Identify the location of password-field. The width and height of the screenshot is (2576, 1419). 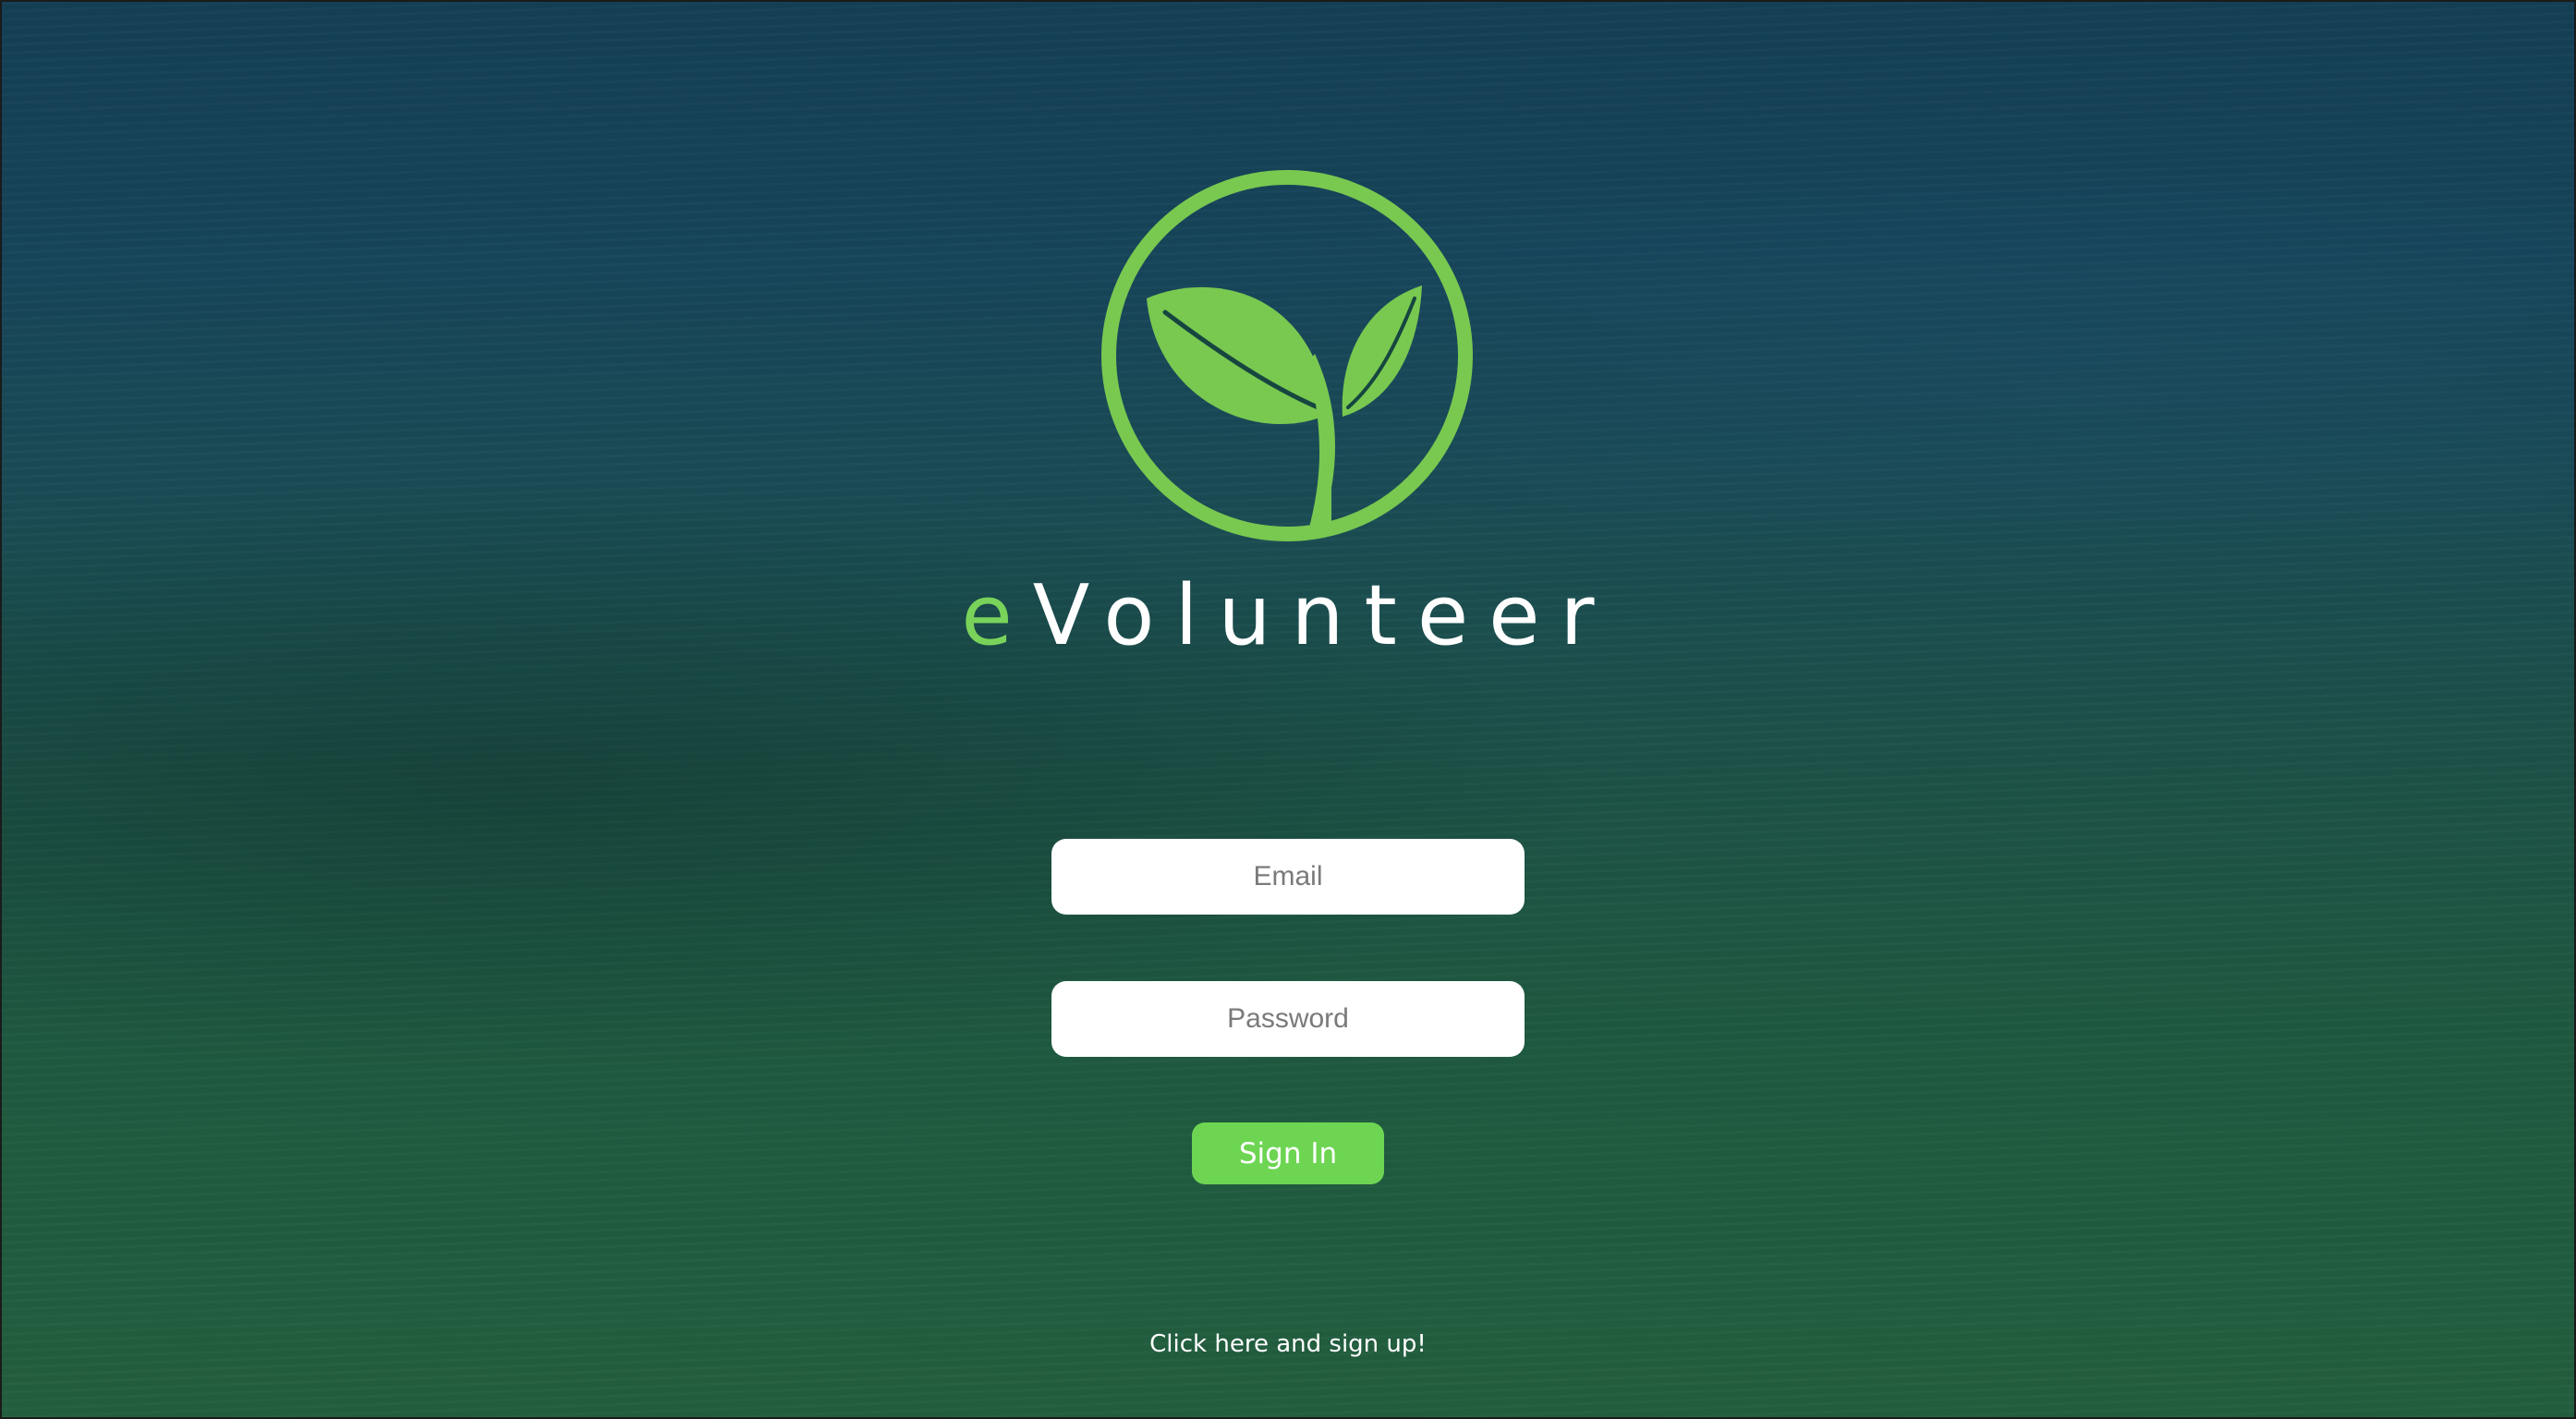
(1288, 1019).